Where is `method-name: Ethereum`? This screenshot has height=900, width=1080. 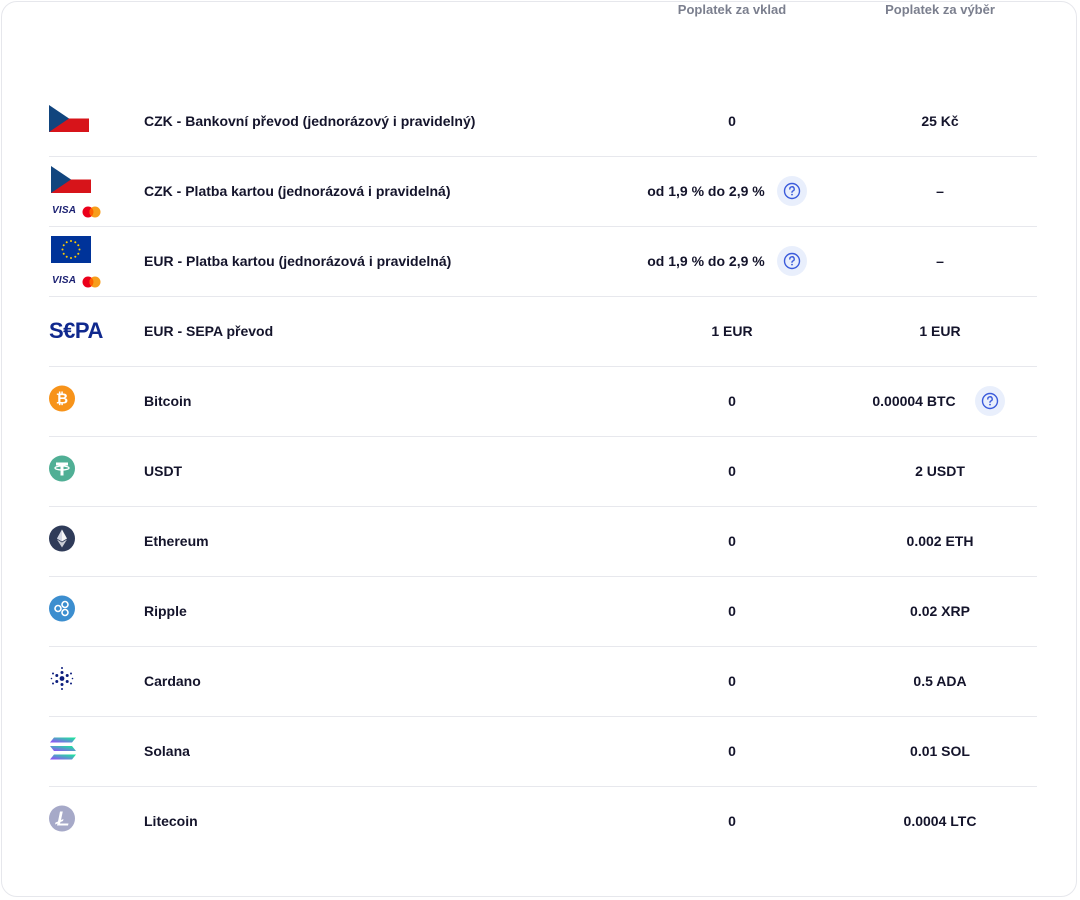 method-name: Ethereum is located at coordinates (176, 541).